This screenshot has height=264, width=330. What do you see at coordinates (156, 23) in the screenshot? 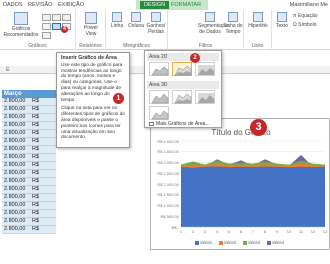
I see `sparkline-winloss-button: Ganhos/ Perdas` at bounding box center [156, 23].